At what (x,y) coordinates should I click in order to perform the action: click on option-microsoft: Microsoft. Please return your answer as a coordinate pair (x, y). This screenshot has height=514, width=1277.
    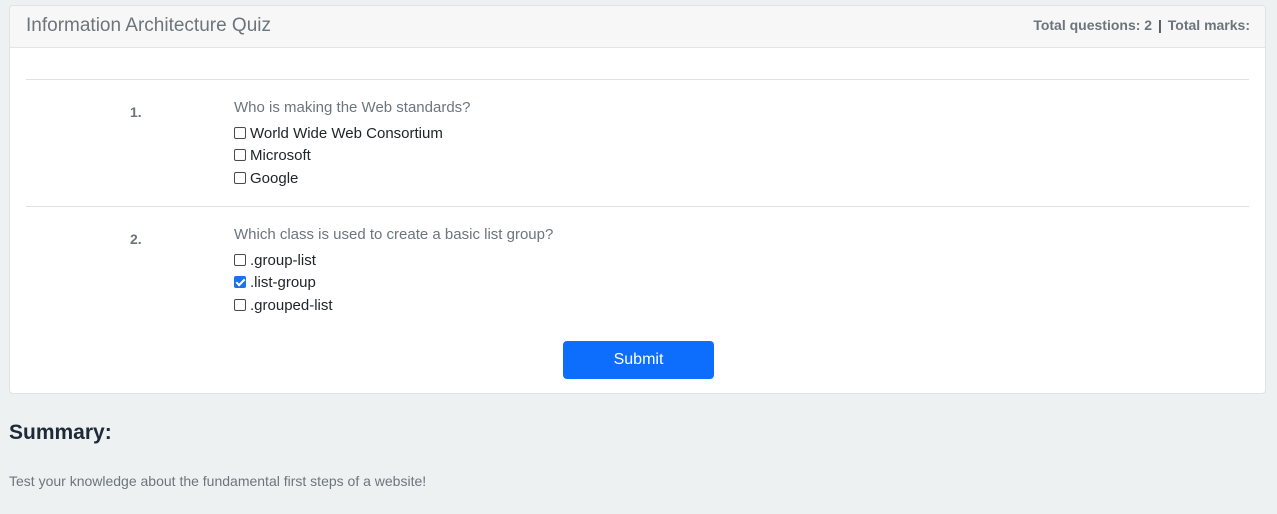
    Looking at the image, I should click on (272, 155).